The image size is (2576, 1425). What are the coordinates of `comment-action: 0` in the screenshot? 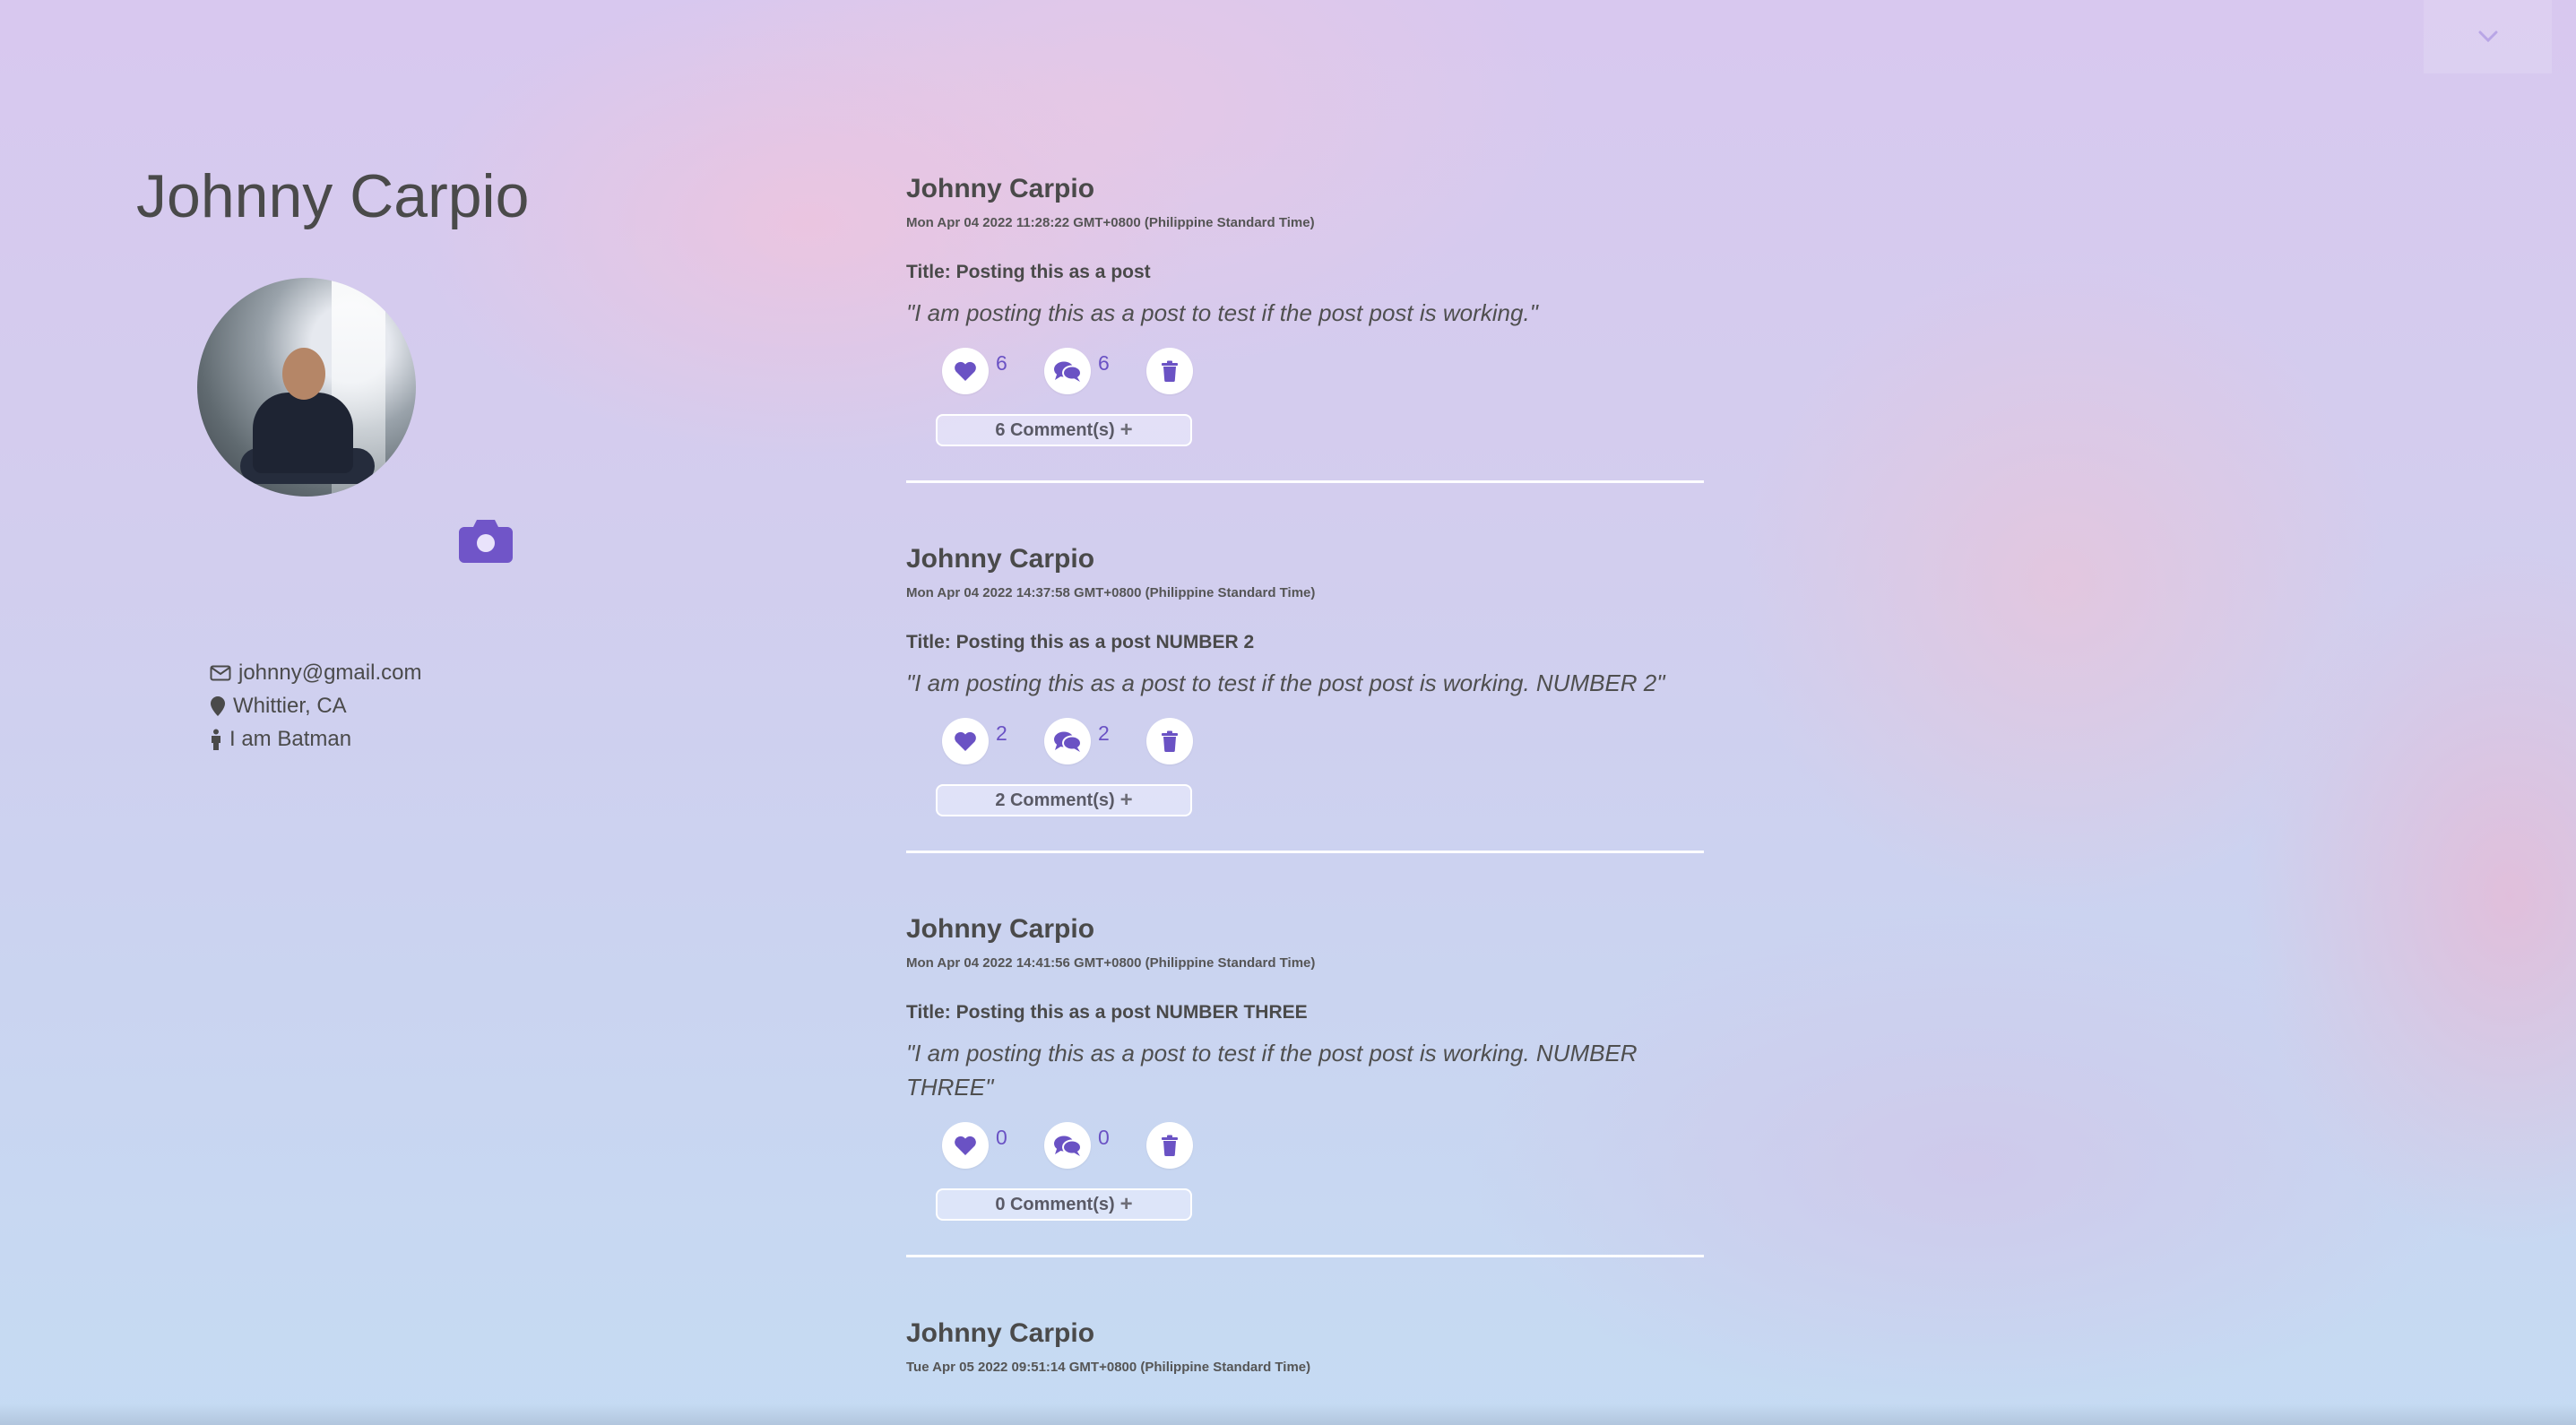 It's located at (1077, 1145).